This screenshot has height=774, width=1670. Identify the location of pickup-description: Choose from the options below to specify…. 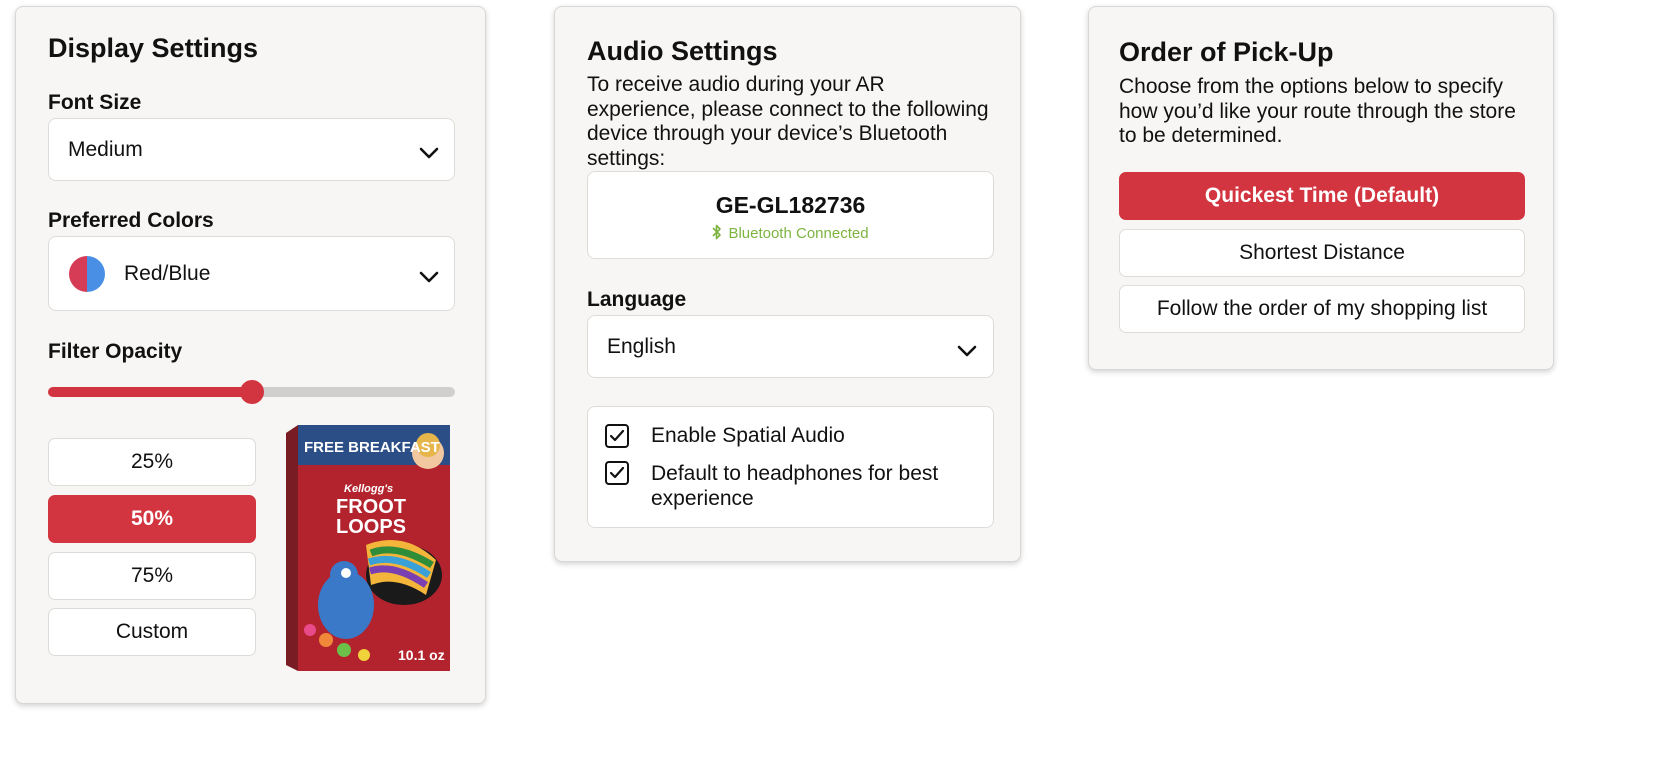
(1317, 111).